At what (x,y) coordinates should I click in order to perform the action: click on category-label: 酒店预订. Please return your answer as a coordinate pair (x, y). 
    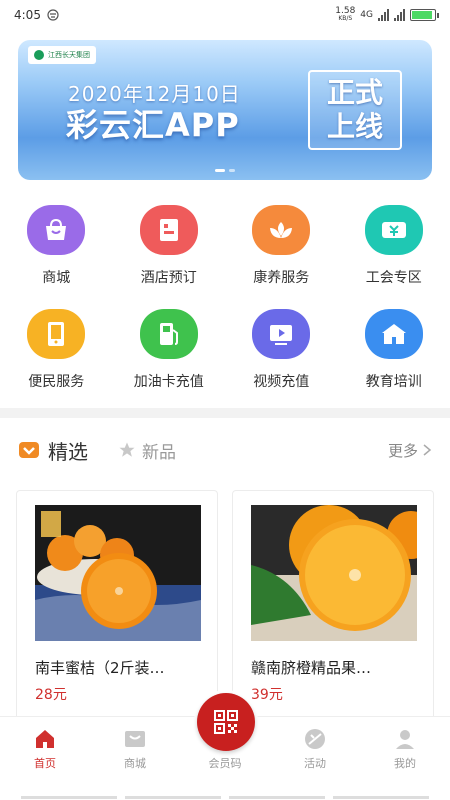
    Looking at the image, I should click on (168, 278).